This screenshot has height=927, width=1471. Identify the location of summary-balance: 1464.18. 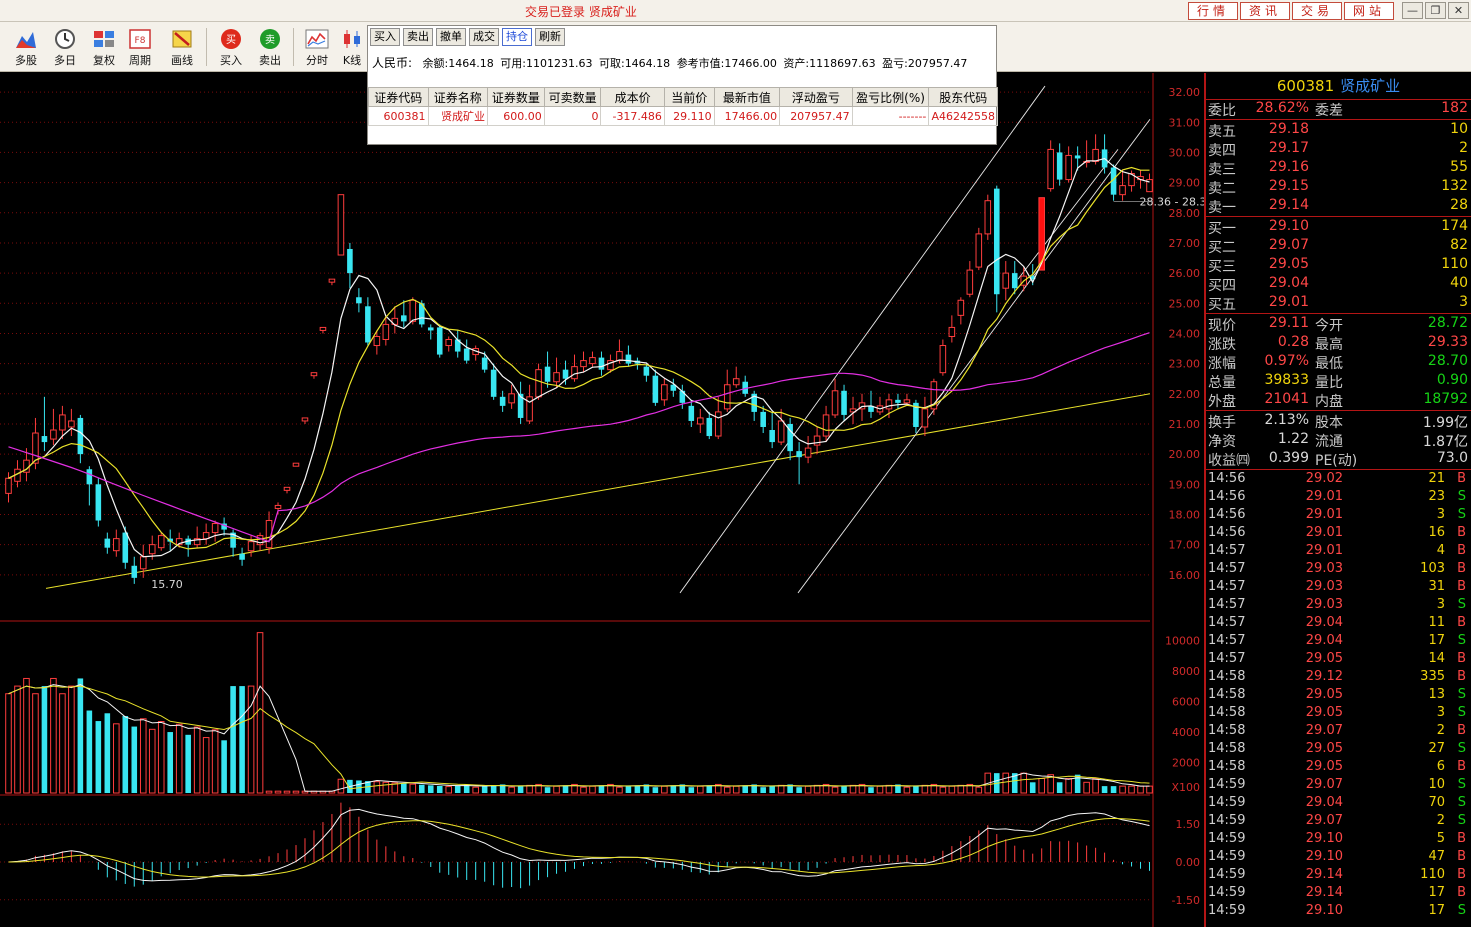
(471, 63).